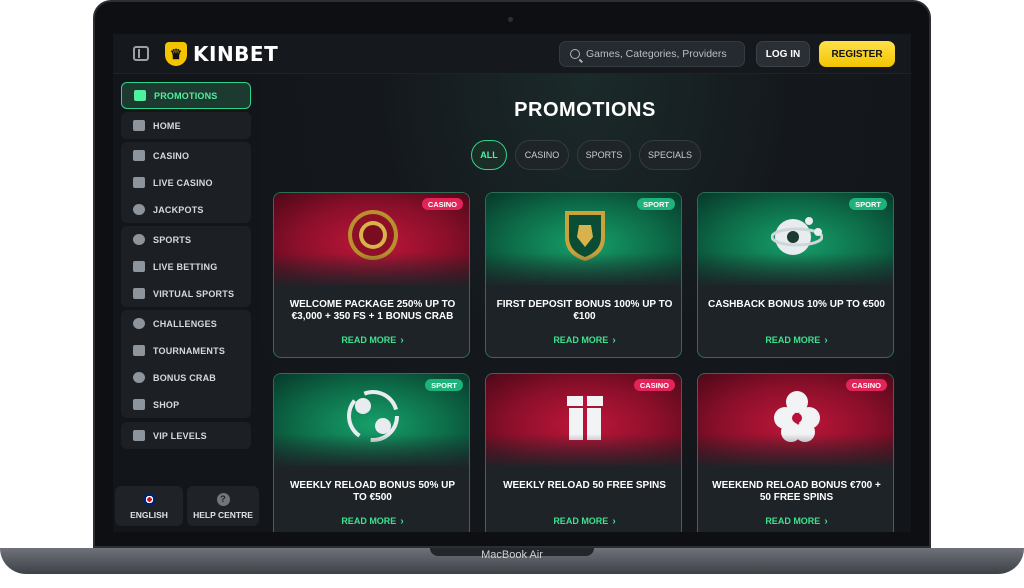 The image size is (1024, 588). Describe the element at coordinates (139, 435) in the screenshot. I see `diamond-icon` at that location.